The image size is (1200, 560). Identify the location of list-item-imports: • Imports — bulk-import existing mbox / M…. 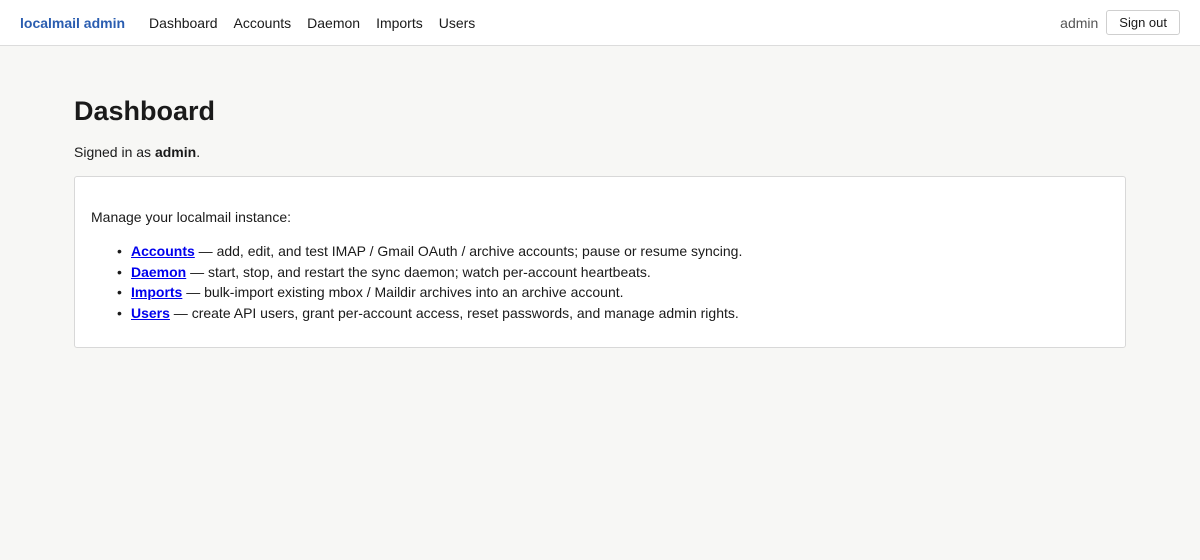
(613, 292).